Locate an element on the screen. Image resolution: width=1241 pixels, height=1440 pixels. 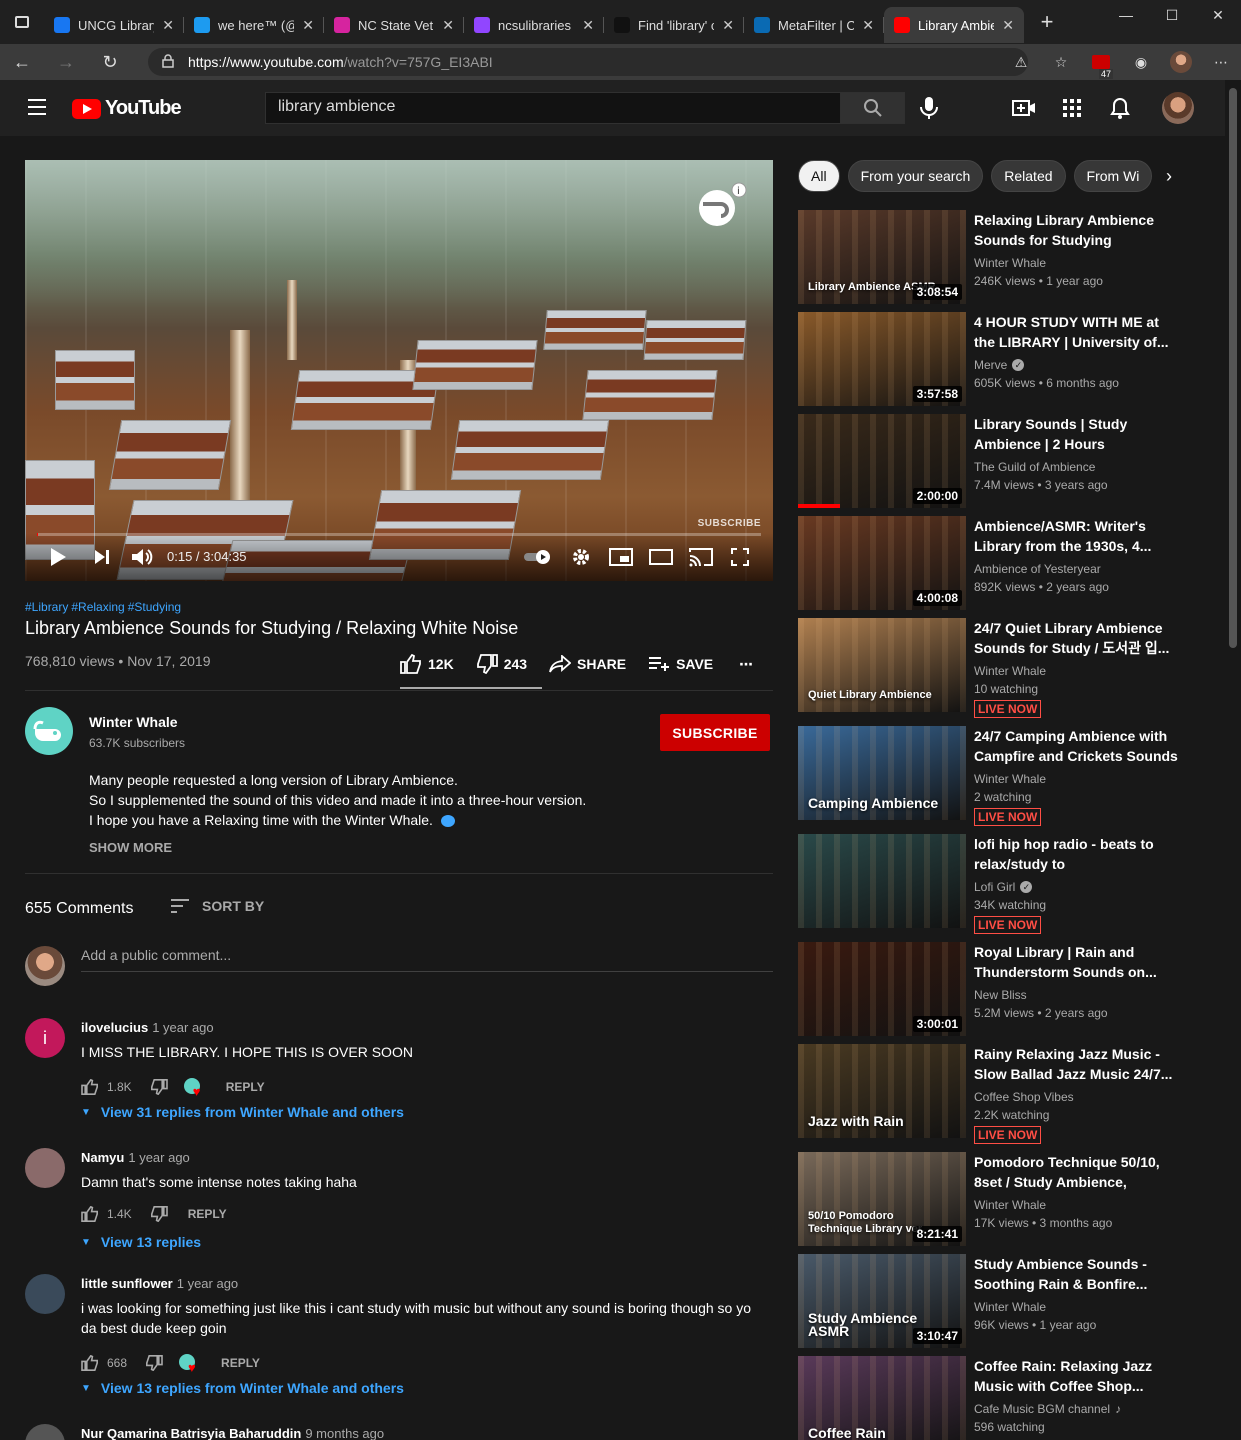
page-scrollbar is located at coordinates (1233, 760).